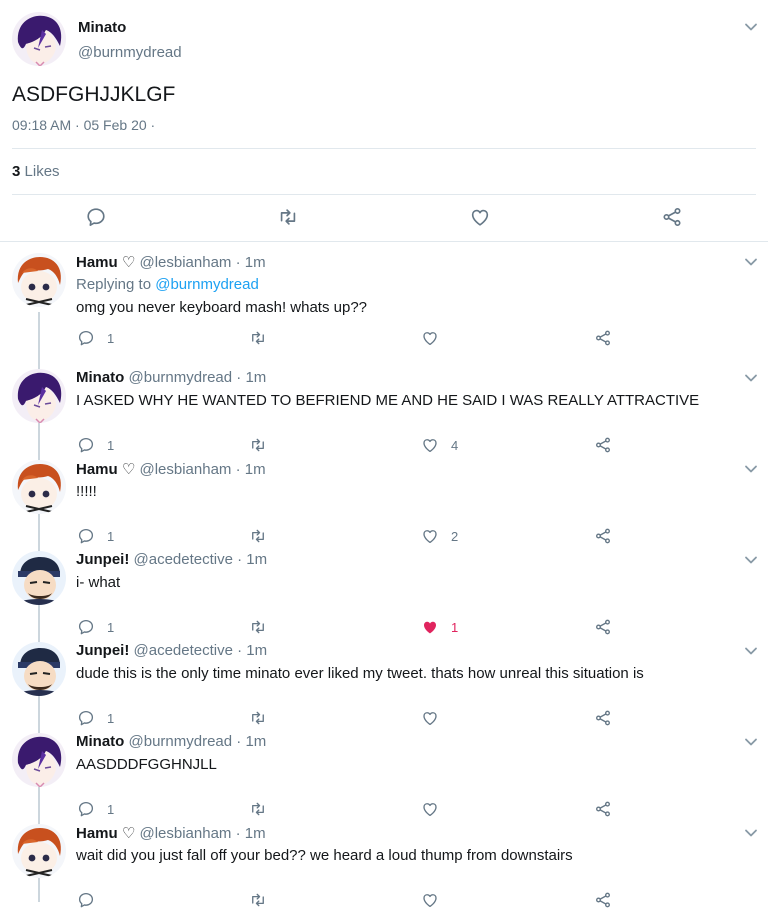 The width and height of the screenshot is (768, 910). I want to click on reply-tweet: Hamu ♡ @lesbianham · 1m !!!!! 1 2, so click(384, 494).